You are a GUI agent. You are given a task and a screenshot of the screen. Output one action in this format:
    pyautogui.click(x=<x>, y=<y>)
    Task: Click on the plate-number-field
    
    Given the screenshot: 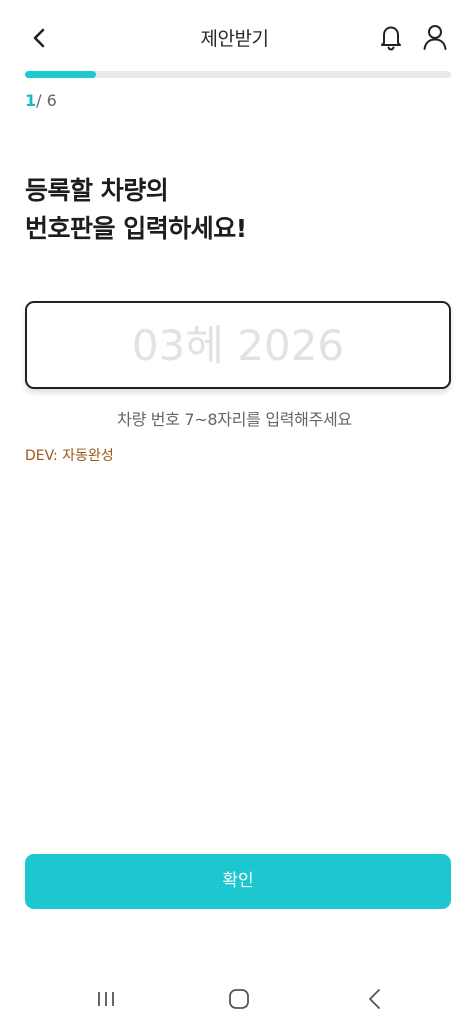 What is the action you would take?
    pyautogui.click(x=238, y=345)
    